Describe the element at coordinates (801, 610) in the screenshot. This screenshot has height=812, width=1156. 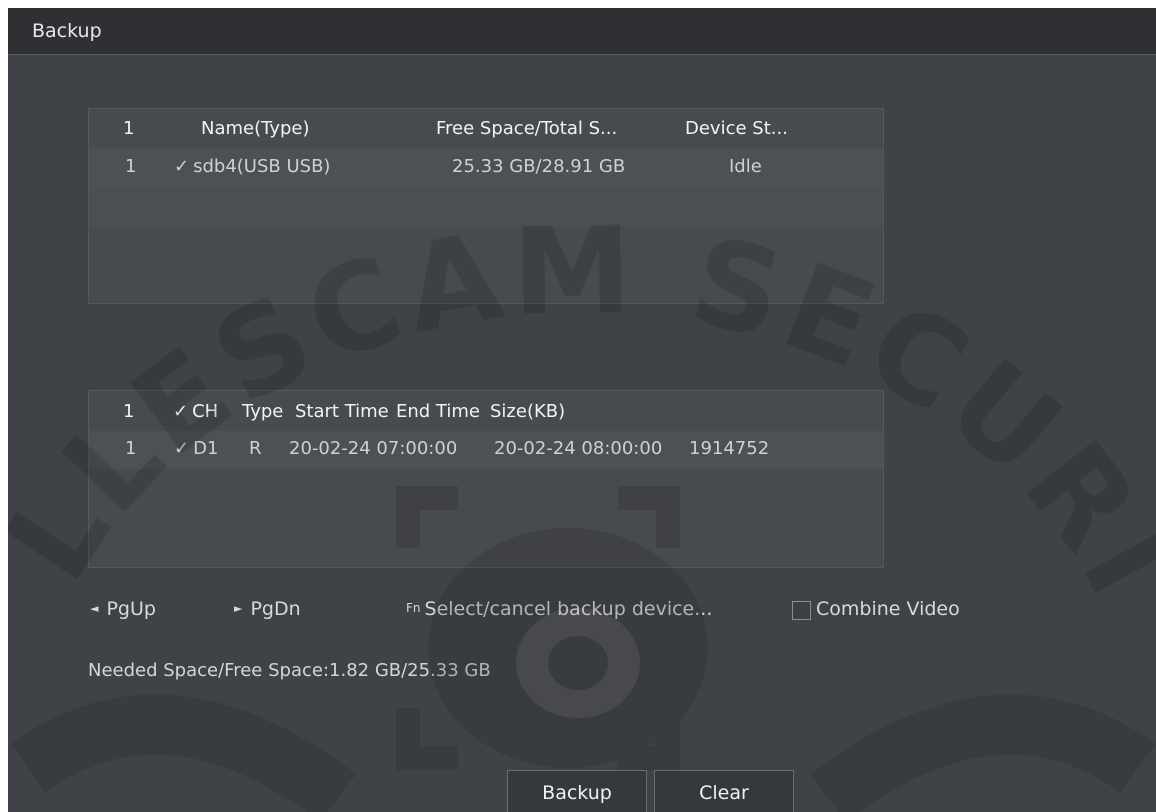
I see `combine-video-checkbox` at that location.